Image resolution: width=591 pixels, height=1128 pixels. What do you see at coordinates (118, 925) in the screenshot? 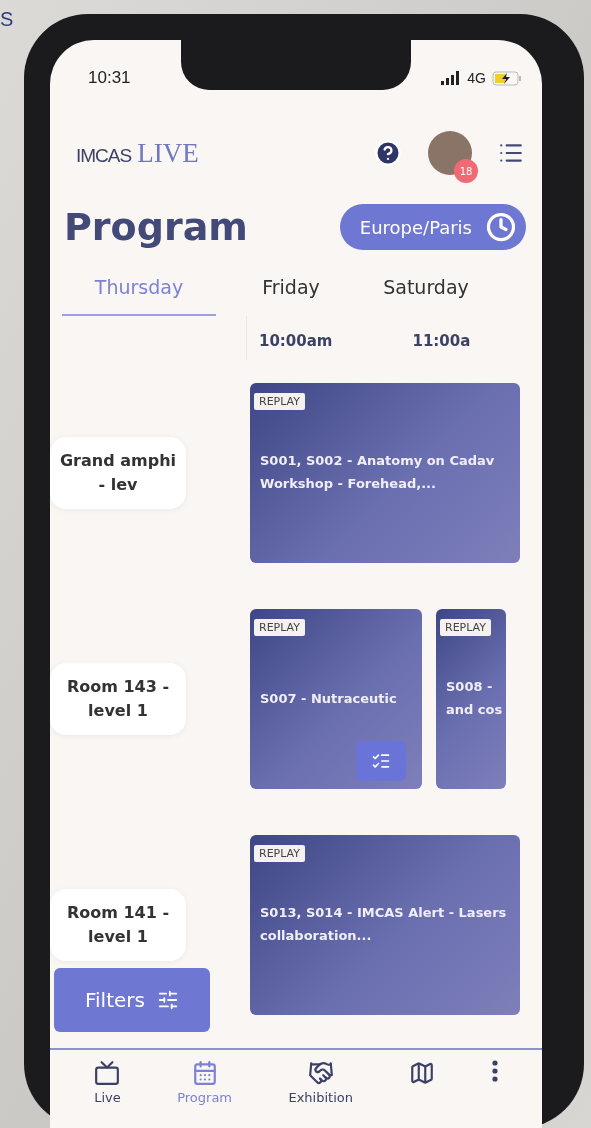
I see `room-label: Room 141 - level 1` at bounding box center [118, 925].